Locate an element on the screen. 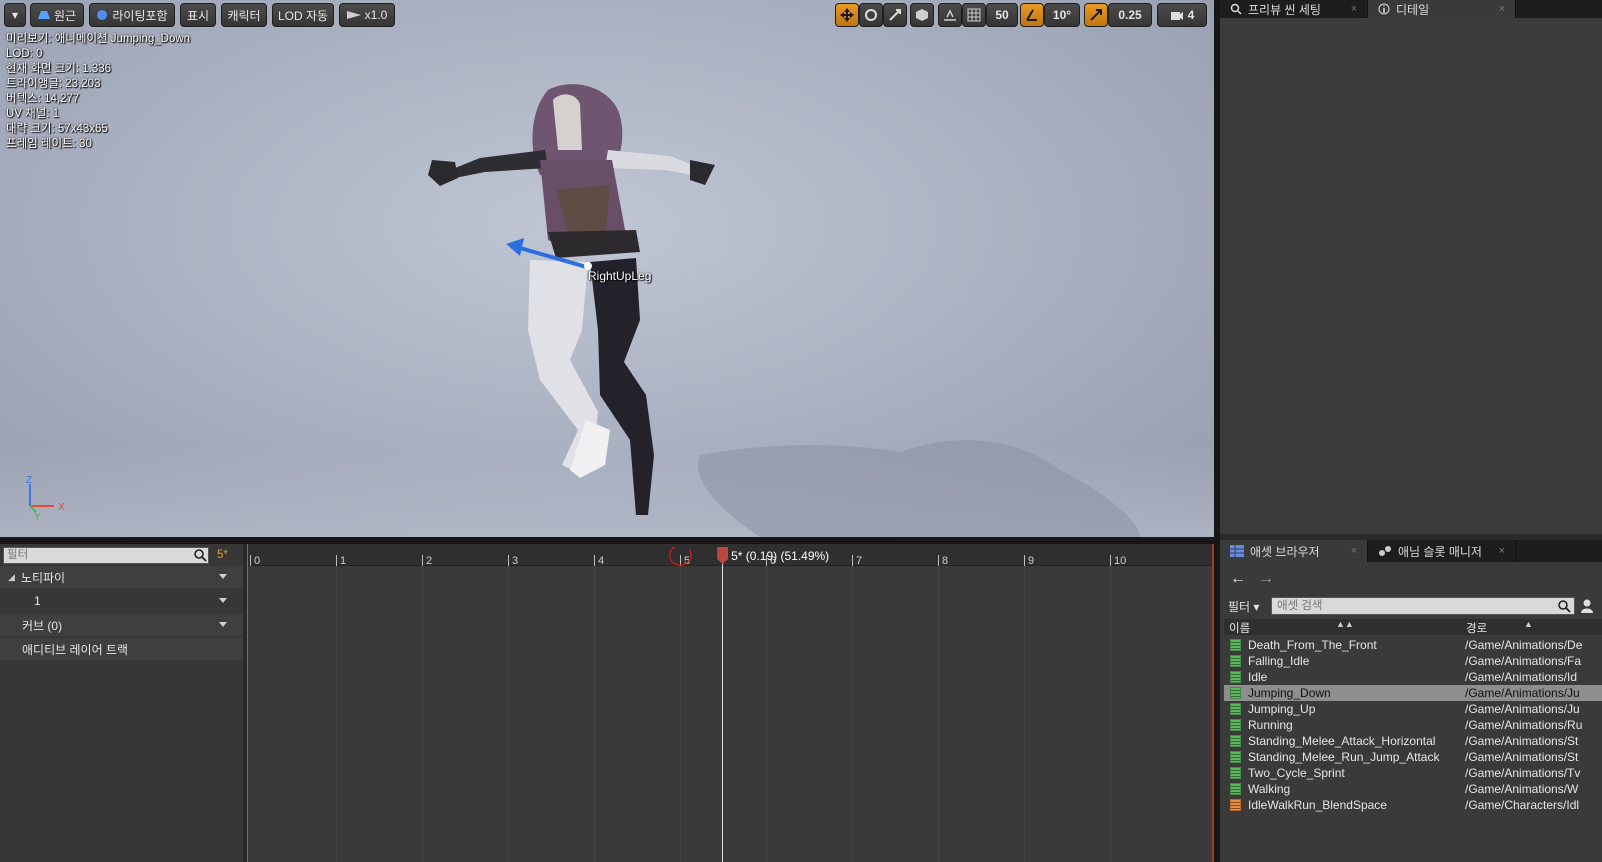 Image resolution: width=1602 pixels, height=862 pixels. scale-snap-value: 0.25 is located at coordinates (1130, 15).